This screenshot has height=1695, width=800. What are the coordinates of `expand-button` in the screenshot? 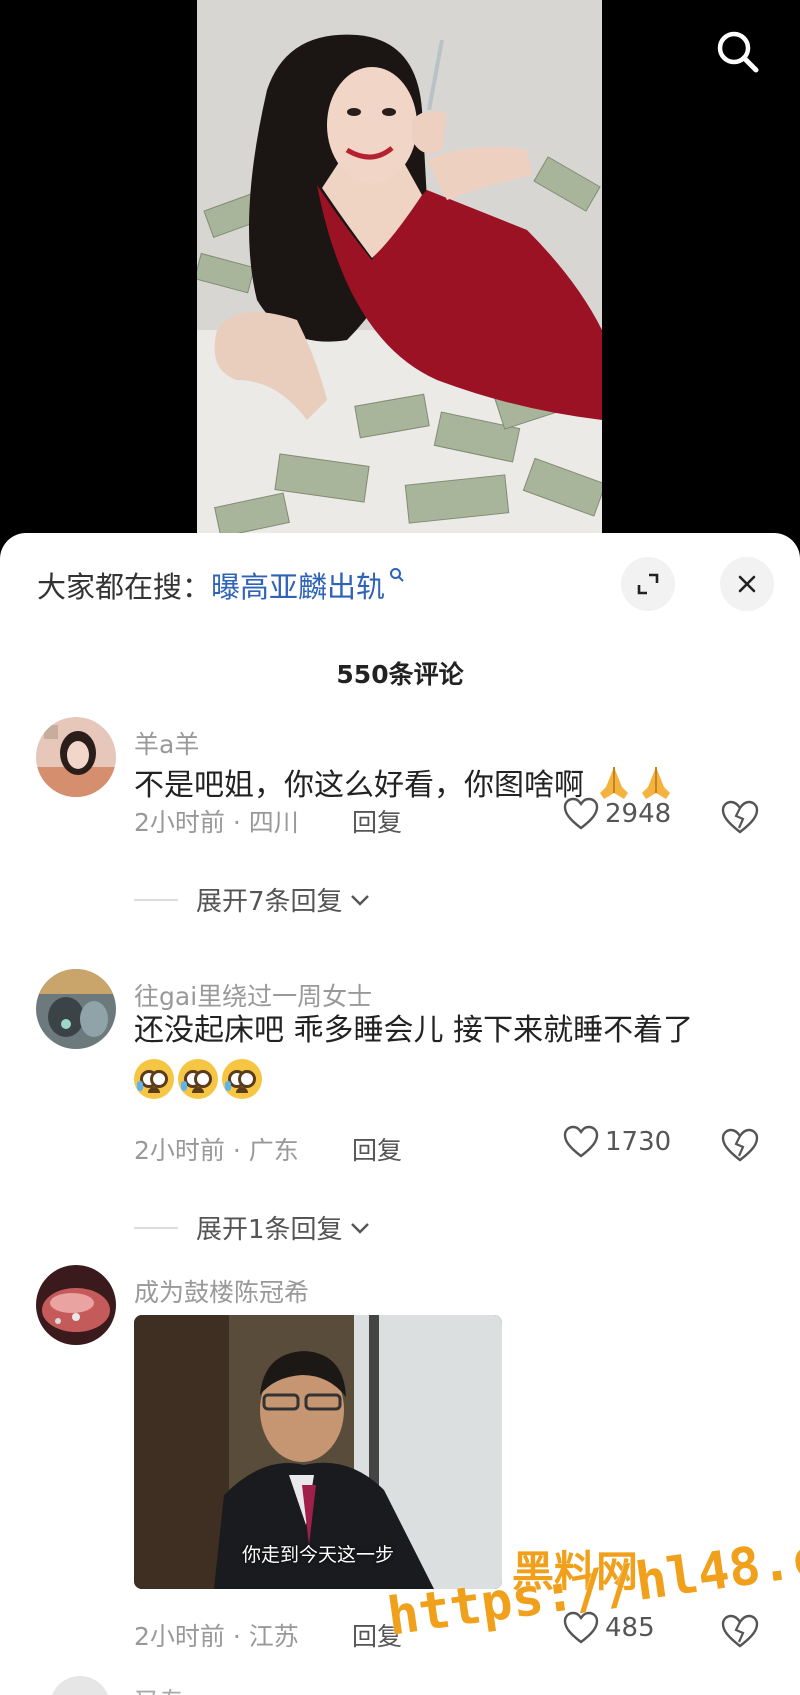 It's located at (648, 584).